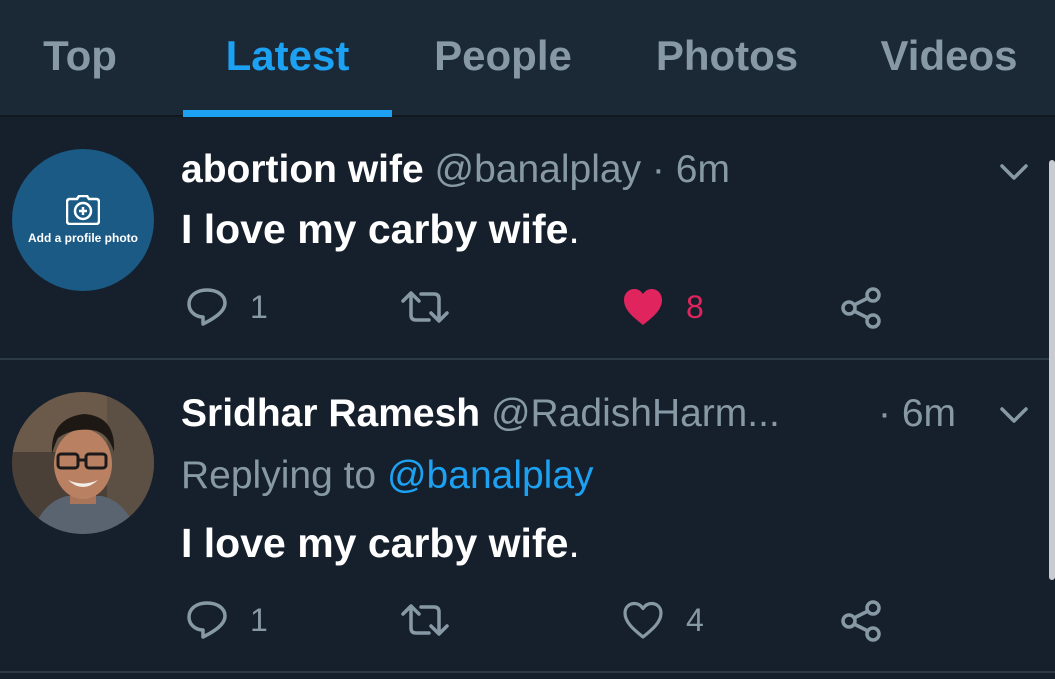 This screenshot has height=679, width=1055. What do you see at coordinates (80, 55) in the screenshot?
I see `tab-top-label: Top` at bounding box center [80, 55].